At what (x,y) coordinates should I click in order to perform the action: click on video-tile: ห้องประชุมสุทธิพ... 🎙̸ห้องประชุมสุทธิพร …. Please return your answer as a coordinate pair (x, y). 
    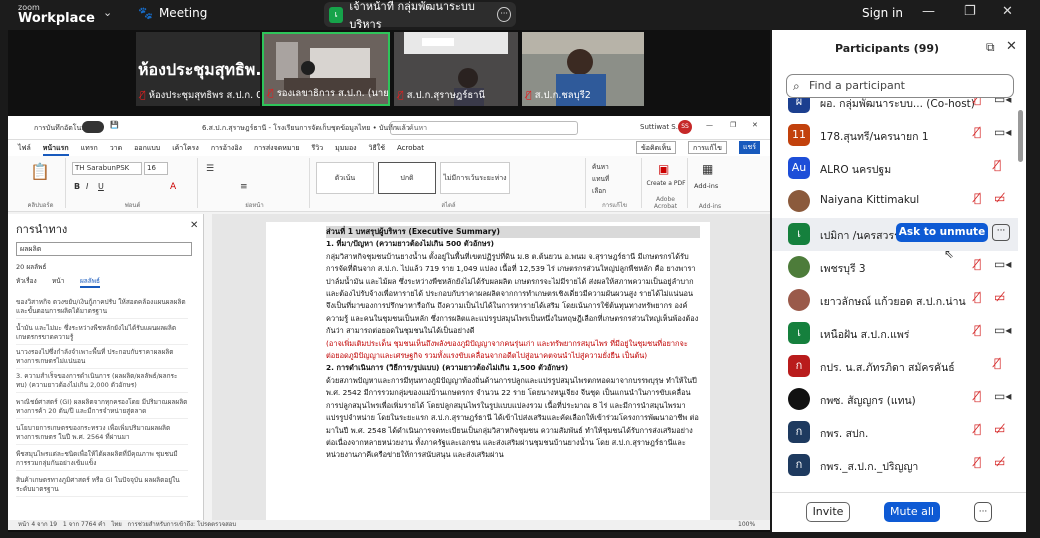
    Looking at the image, I should click on (198, 69).